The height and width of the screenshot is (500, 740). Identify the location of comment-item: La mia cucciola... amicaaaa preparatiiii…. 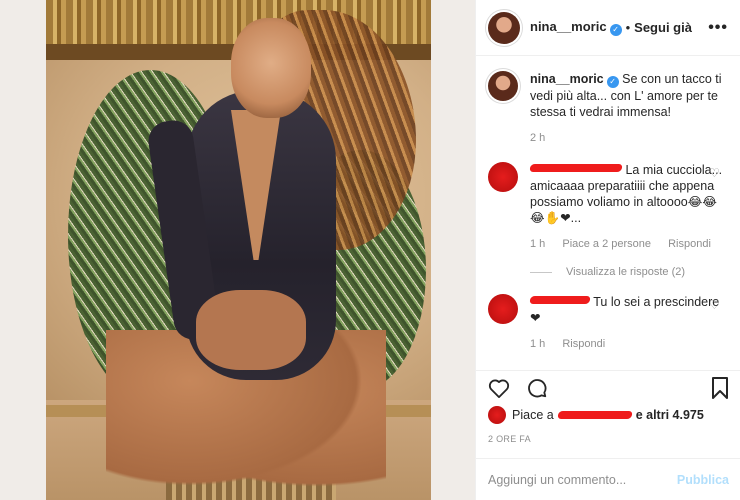
(608, 199).